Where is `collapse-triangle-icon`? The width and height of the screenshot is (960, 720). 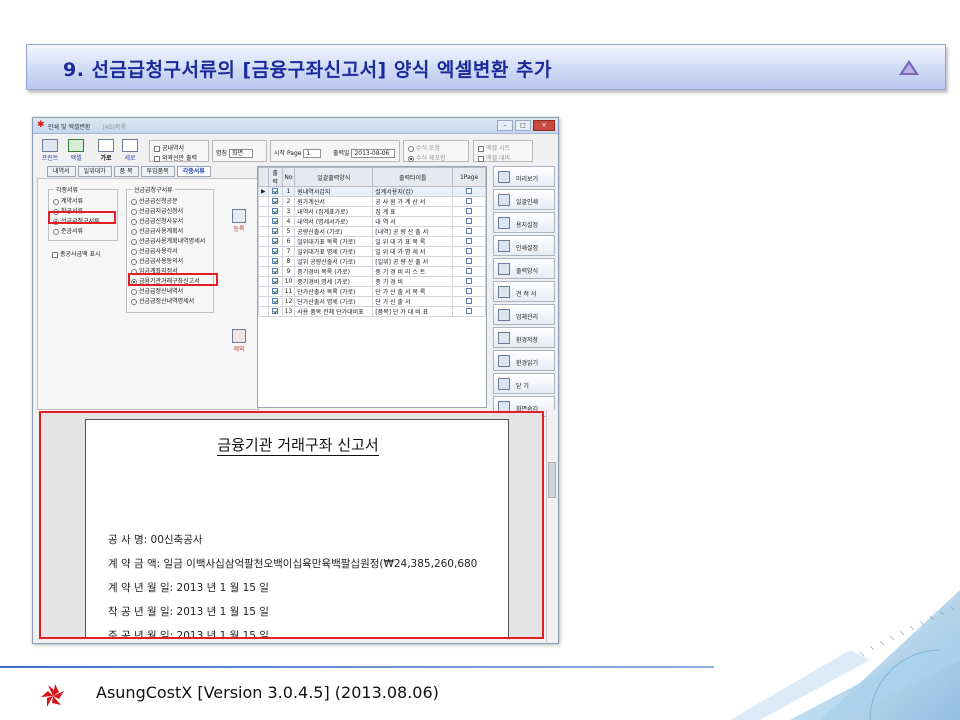 collapse-triangle-icon is located at coordinates (909, 67).